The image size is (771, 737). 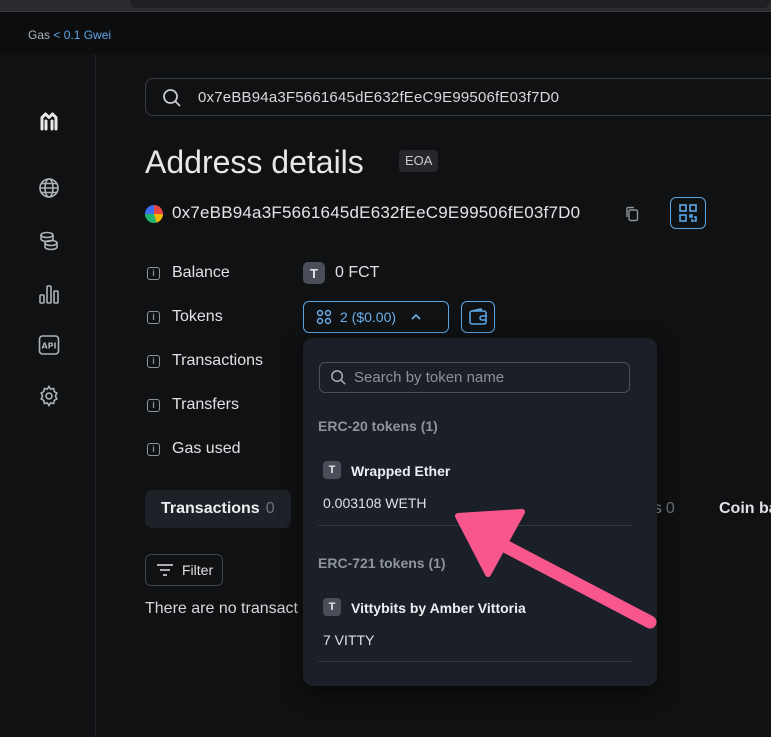 I want to click on tab-transactions-count: 0, so click(x=270, y=508).